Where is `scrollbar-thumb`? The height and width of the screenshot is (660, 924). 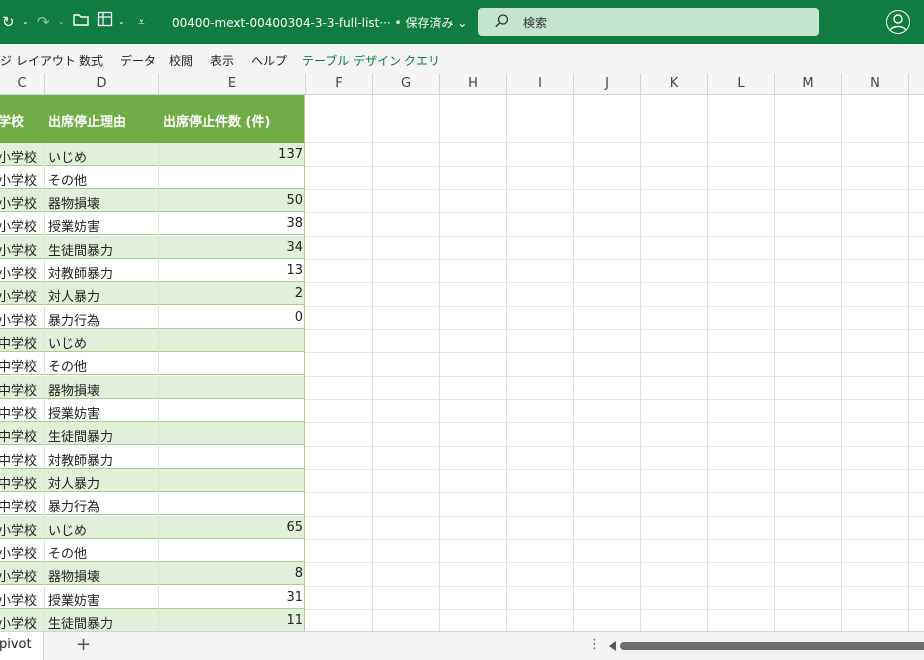
scrollbar-thumb is located at coordinates (772, 646).